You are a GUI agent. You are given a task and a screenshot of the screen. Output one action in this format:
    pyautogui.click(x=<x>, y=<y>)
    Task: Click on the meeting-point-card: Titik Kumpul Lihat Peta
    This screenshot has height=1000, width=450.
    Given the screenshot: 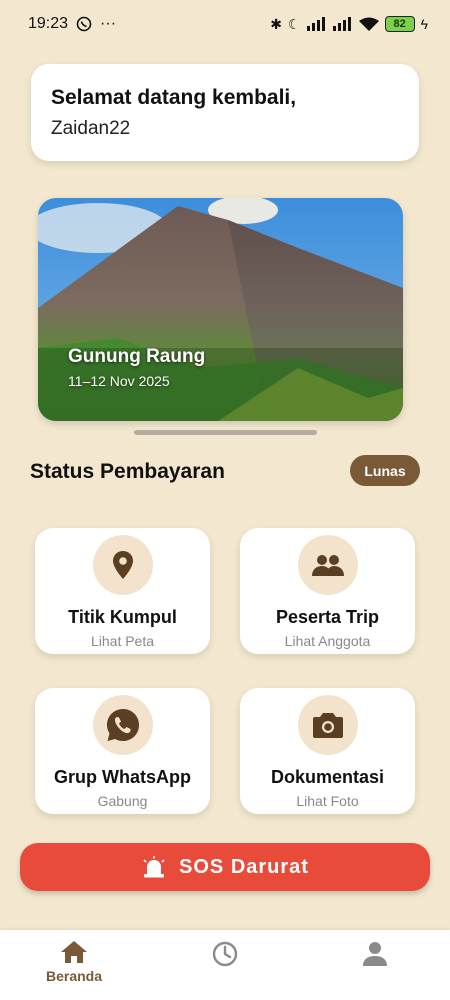 What is the action you would take?
    pyautogui.click(x=122, y=591)
    